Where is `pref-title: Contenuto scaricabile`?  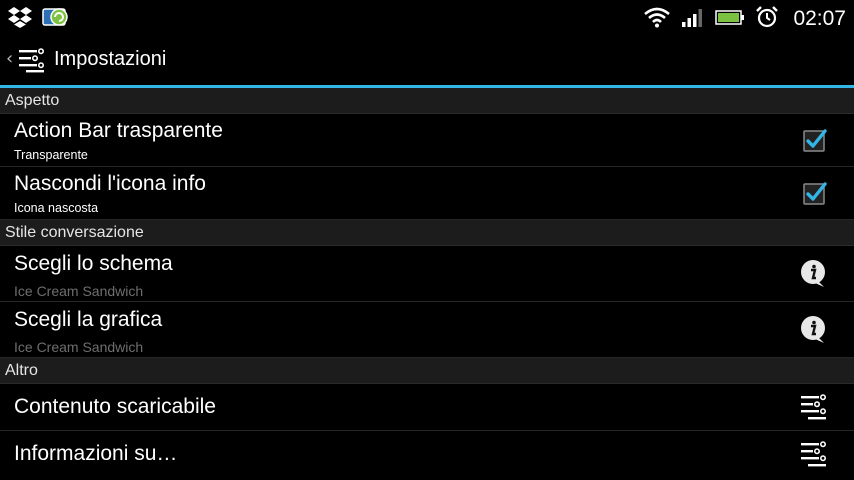 pref-title: Contenuto scaricabile is located at coordinates (115, 406).